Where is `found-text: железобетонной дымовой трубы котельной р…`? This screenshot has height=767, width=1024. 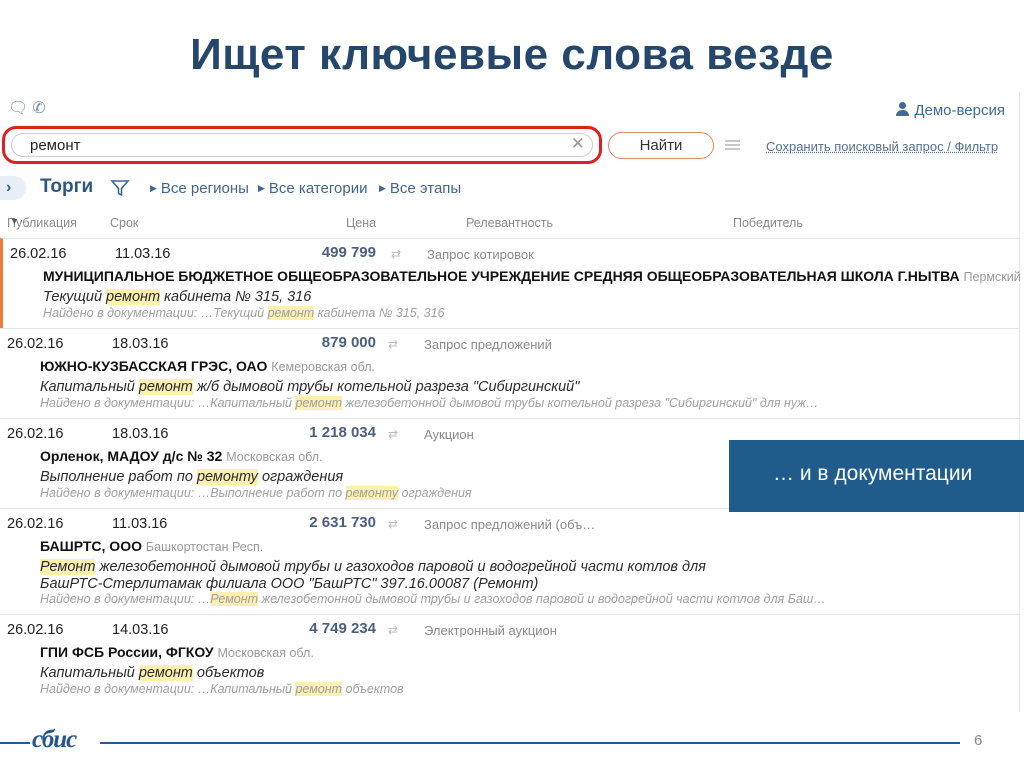
found-text: железобетонной дымовой трубы котельной р… is located at coordinates (580, 403).